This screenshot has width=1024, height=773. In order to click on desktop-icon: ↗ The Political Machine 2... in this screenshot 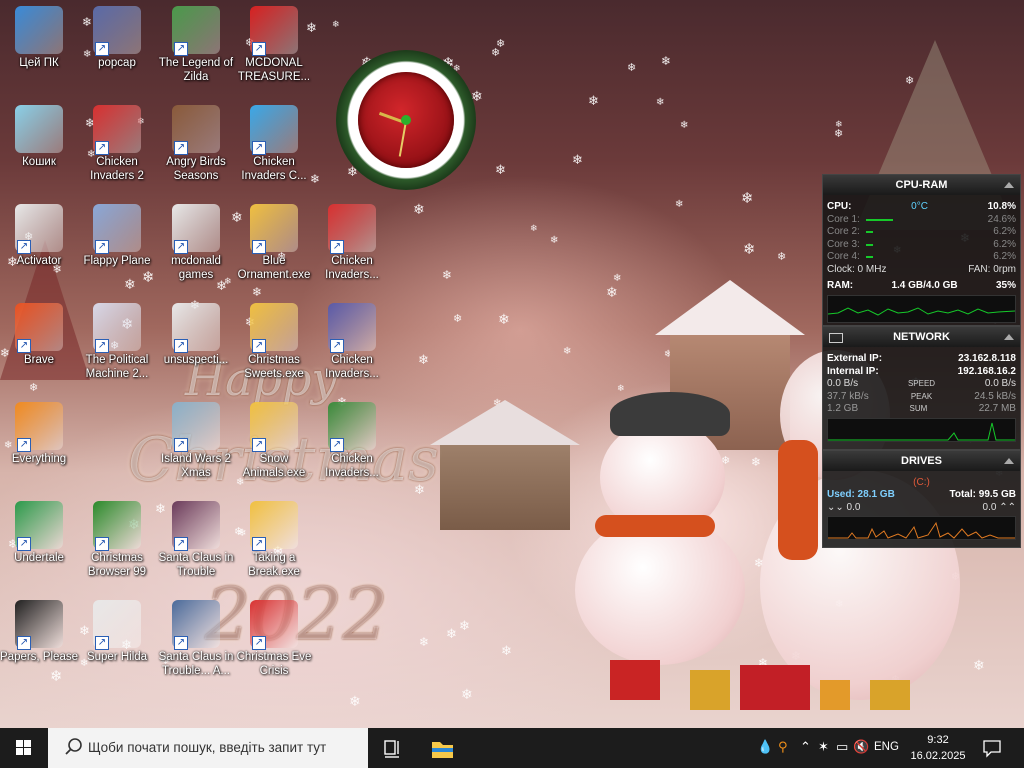, I will do `click(117, 339)`.